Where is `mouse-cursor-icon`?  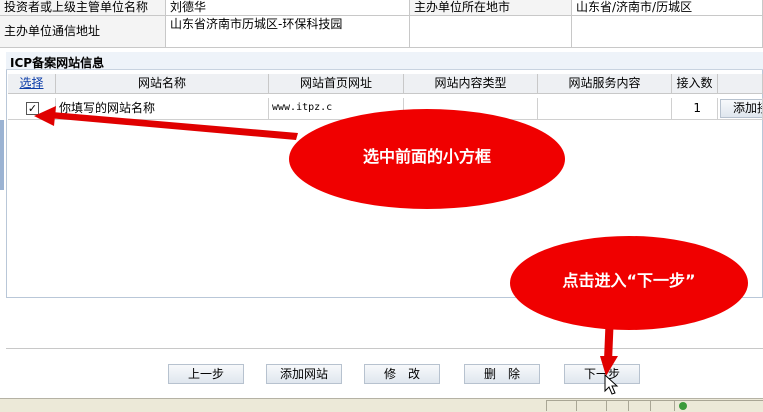
mouse-cursor-icon is located at coordinates (611, 384).